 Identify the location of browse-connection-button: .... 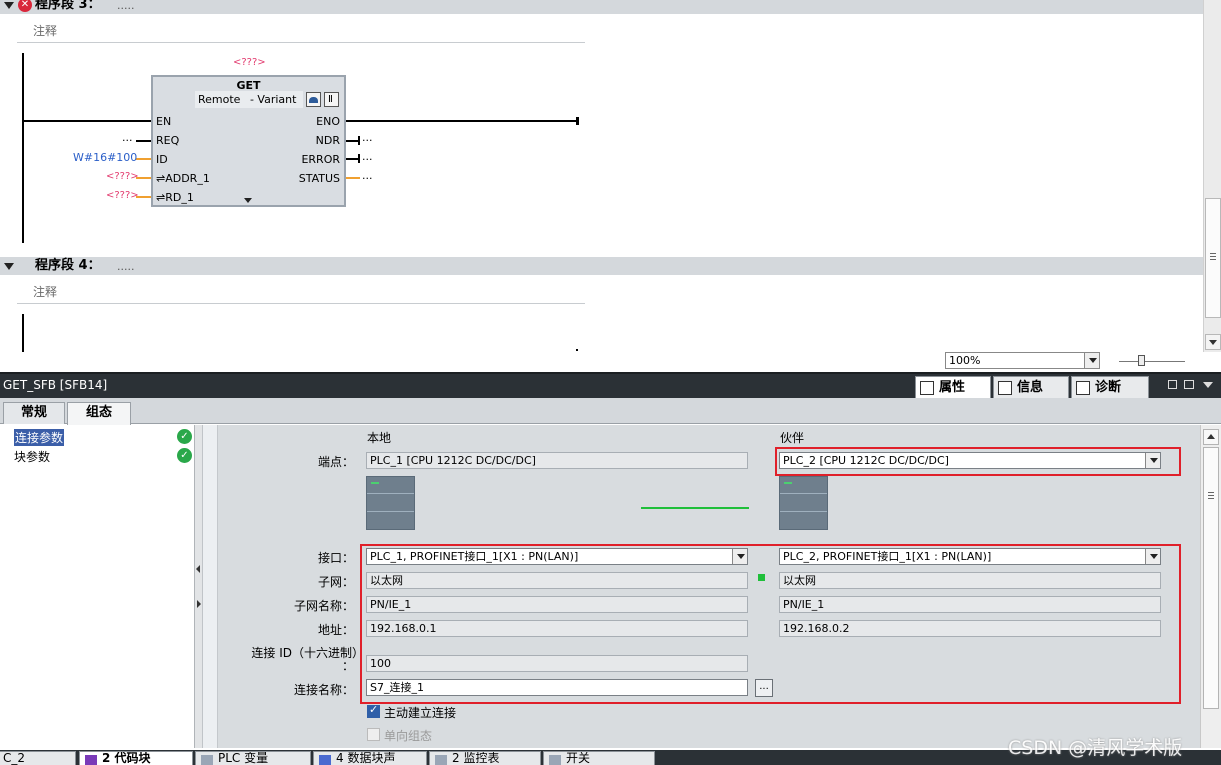
(764, 688).